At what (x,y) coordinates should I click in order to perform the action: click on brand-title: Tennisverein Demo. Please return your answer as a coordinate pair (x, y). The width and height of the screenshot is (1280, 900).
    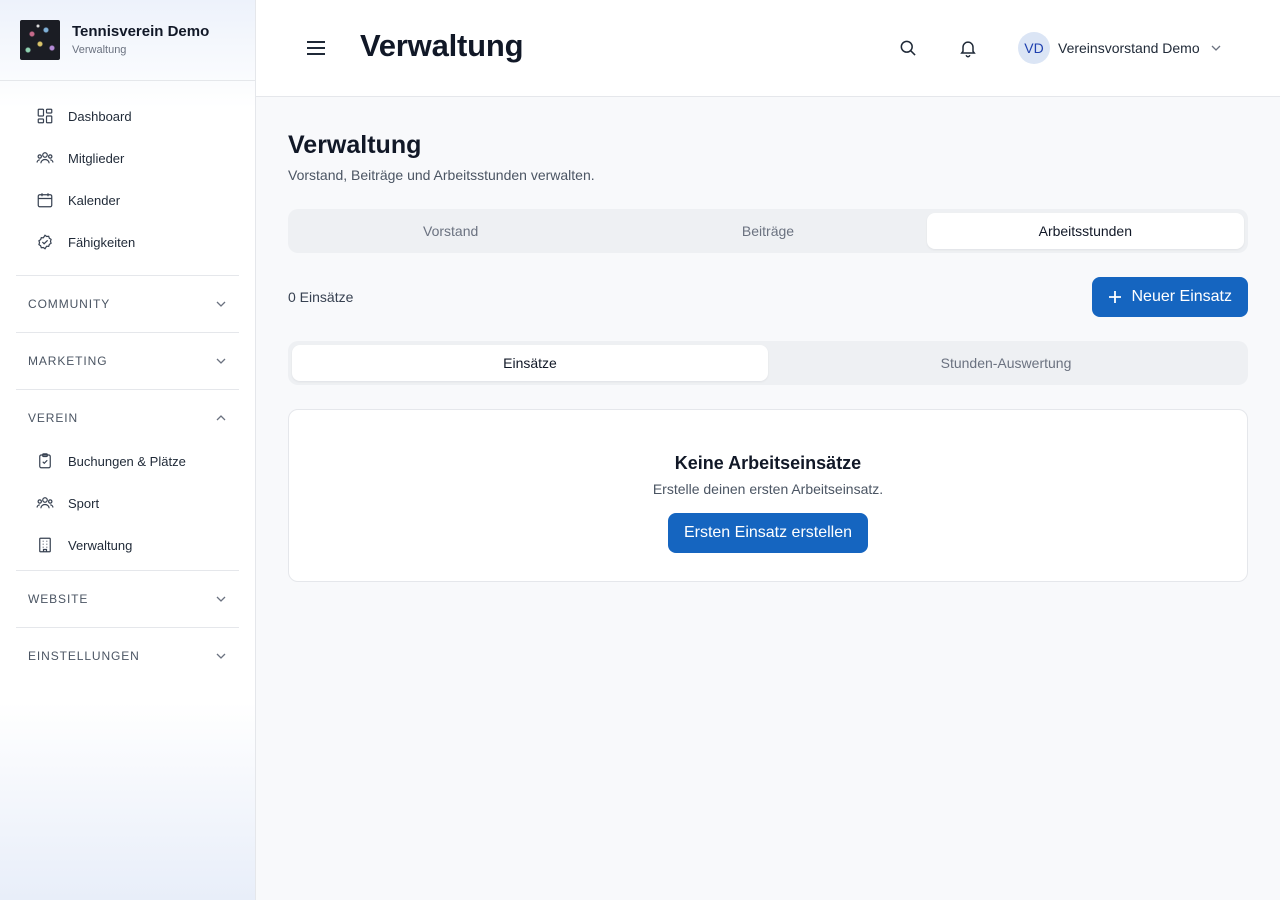
    Looking at the image, I should click on (141, 31).